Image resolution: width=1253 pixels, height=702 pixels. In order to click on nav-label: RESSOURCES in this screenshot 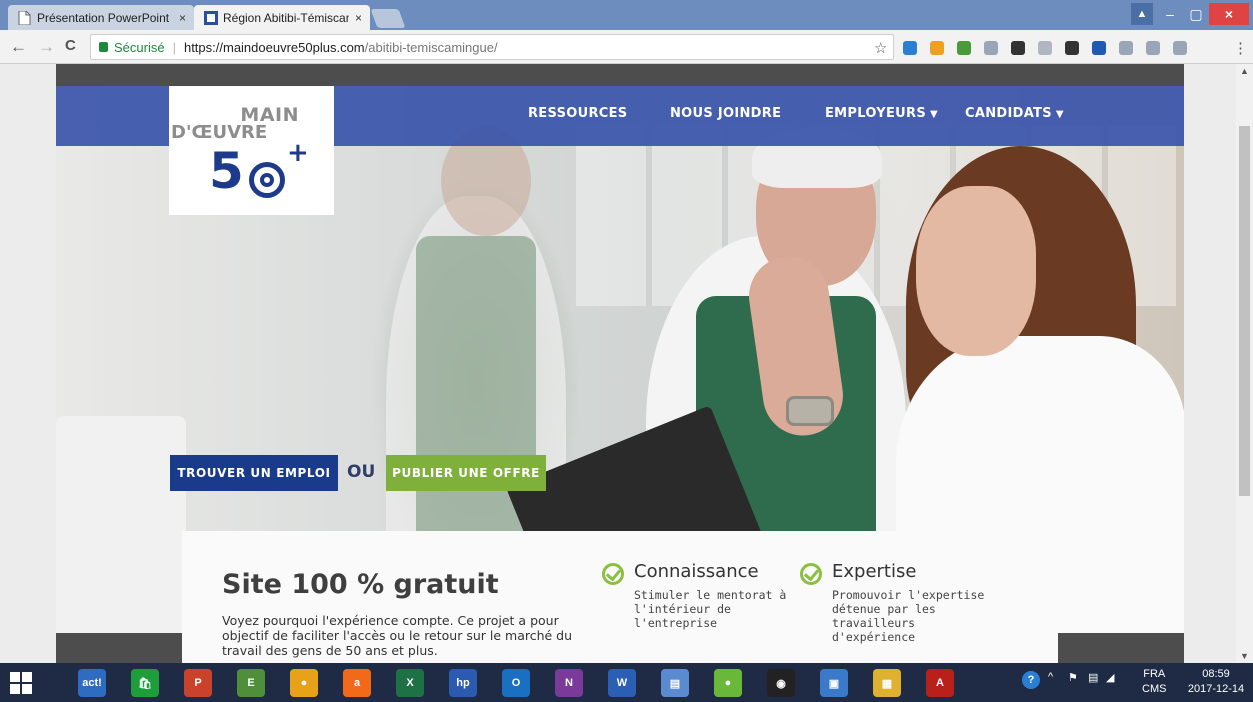, I will do `click(578, 113)`.